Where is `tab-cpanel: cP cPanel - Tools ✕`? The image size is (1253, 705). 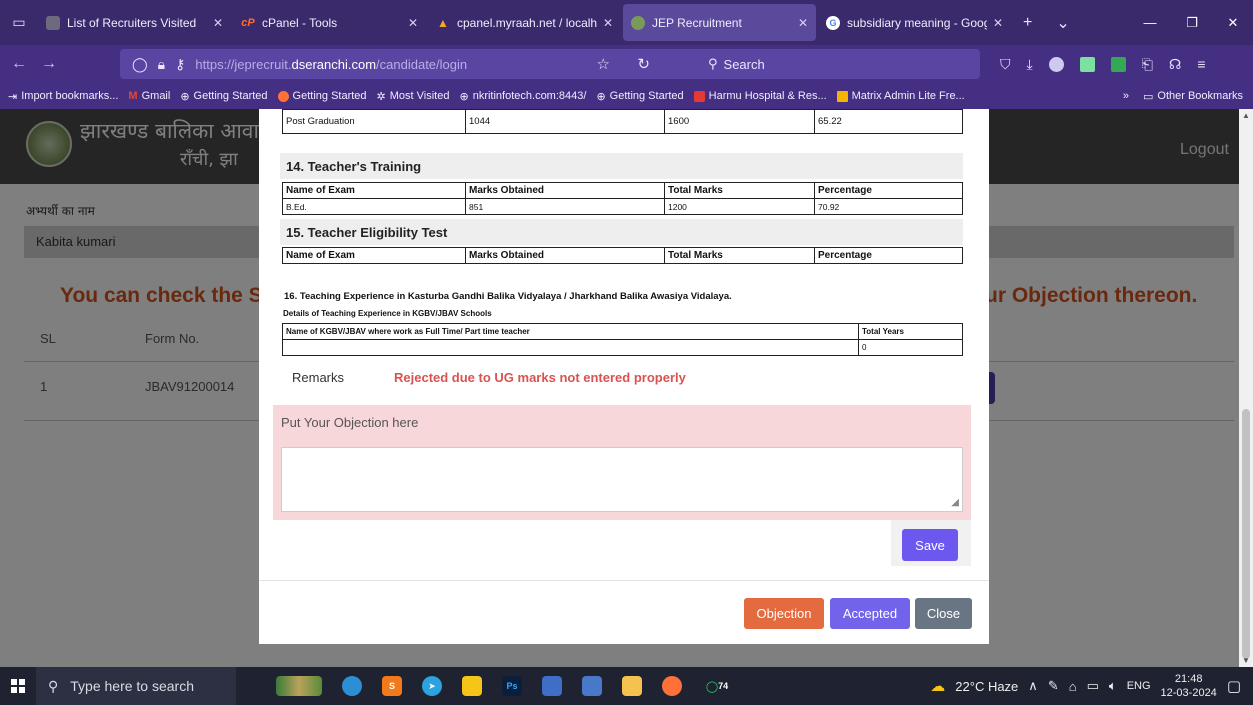 tab-cpanel: cP cPanel - Tools ✕ is located at coordinates (329, 22).